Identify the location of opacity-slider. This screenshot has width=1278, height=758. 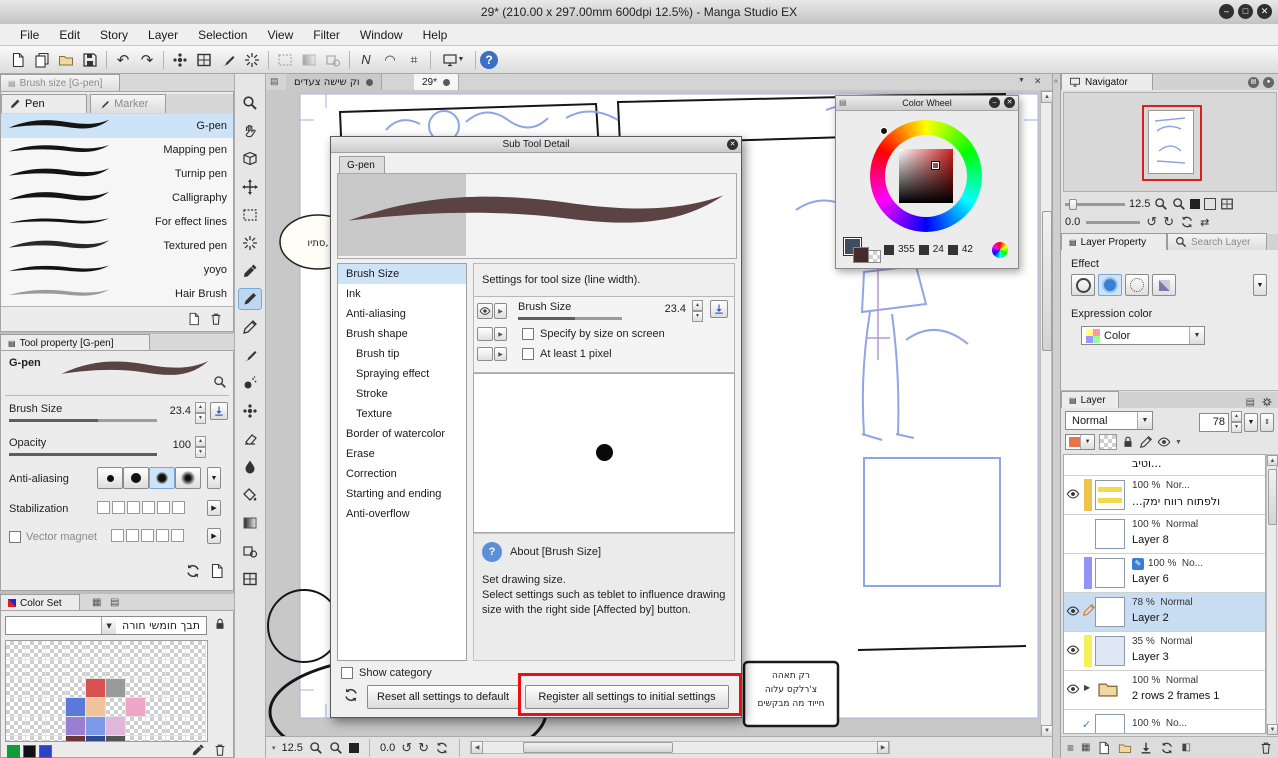
(83, 454).